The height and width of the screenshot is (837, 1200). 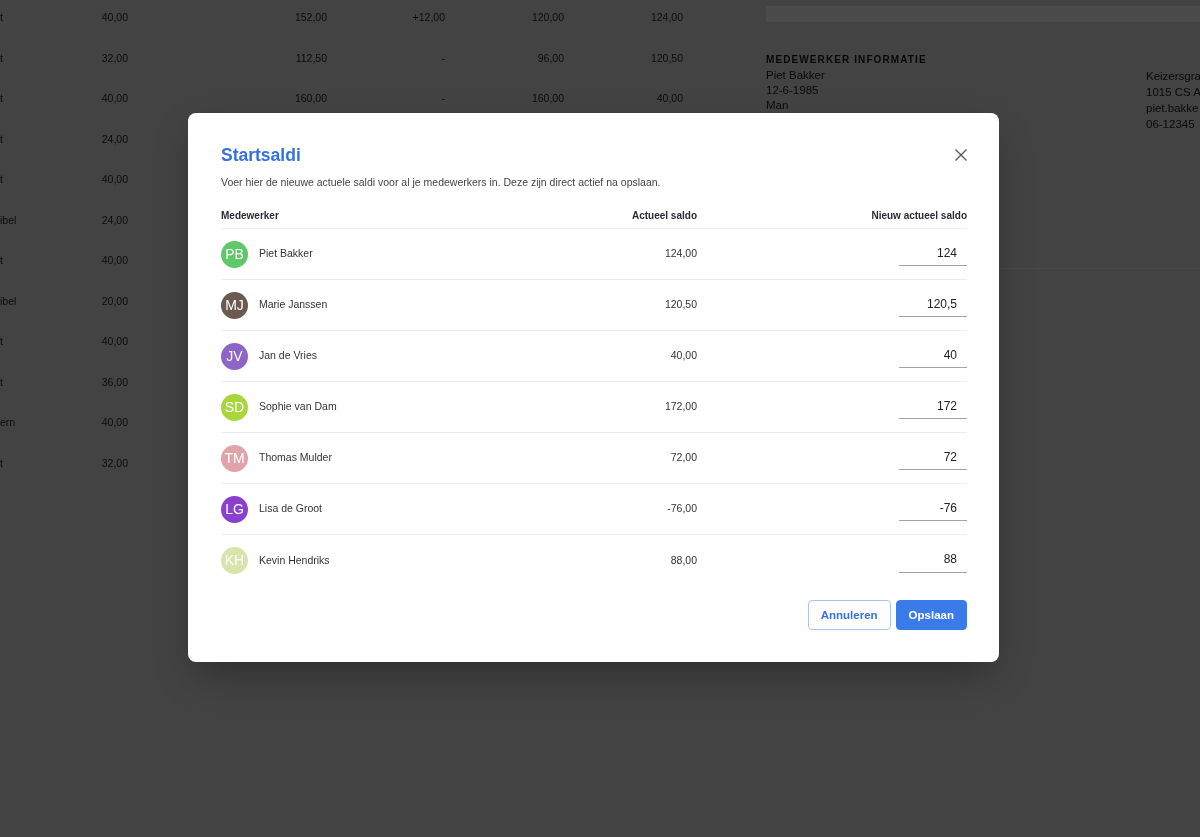 What do you see at coordinates (288, 356) in the screenshot?
I see `employee-name: Jan de Vries` at bounding box center [288, 356].